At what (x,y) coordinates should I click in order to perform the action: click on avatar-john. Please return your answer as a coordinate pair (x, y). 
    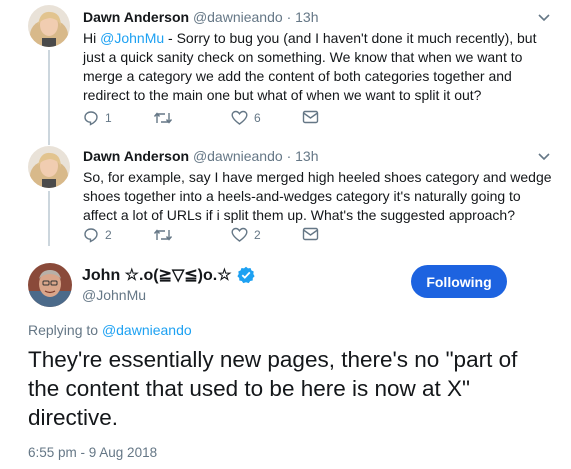
    Looking at the image, I should click on (50, 285).